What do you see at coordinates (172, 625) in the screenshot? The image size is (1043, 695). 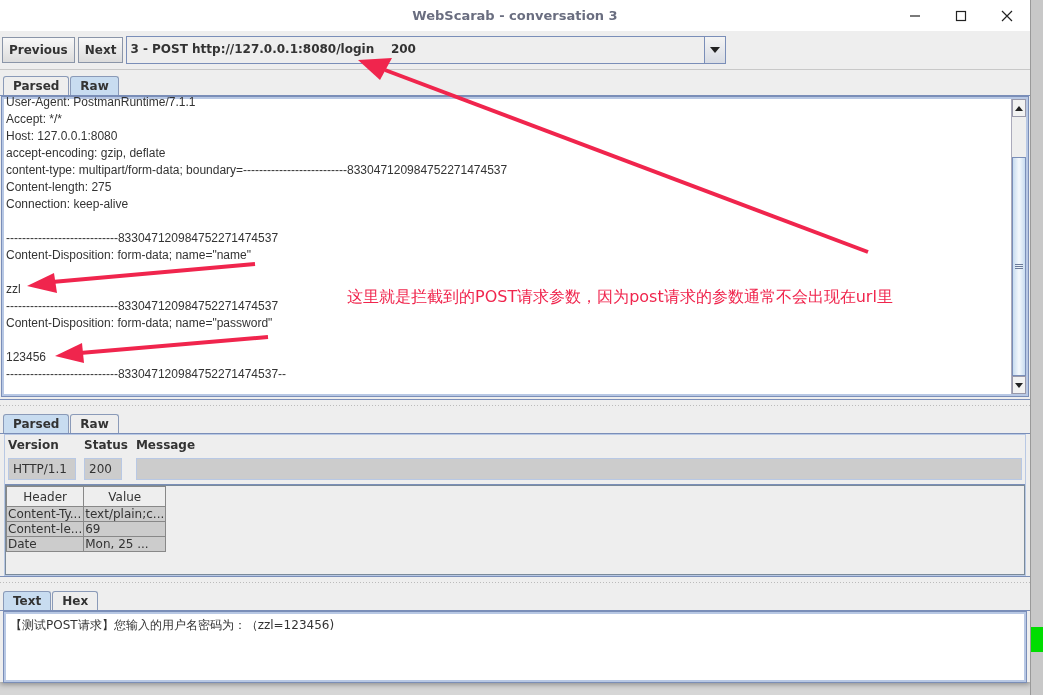 I see `response-body-text: 【测试POST请求】您输入的用户名密码为：（zzl=123456)` at bounding box center [172, 625].